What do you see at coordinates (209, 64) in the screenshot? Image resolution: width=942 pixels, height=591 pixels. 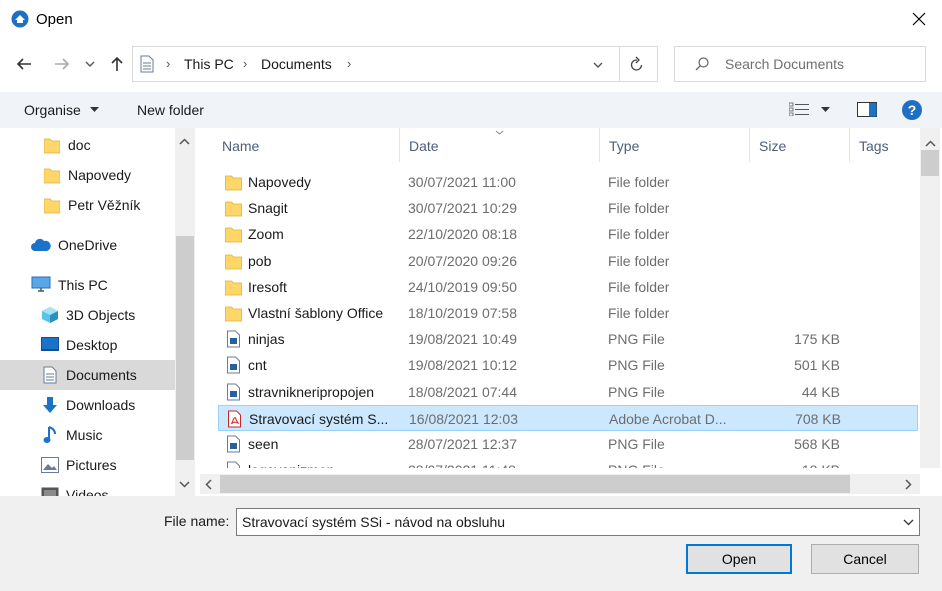 I see `breadcrumb-this-pc: This PC` at bounding box center [209, 64].